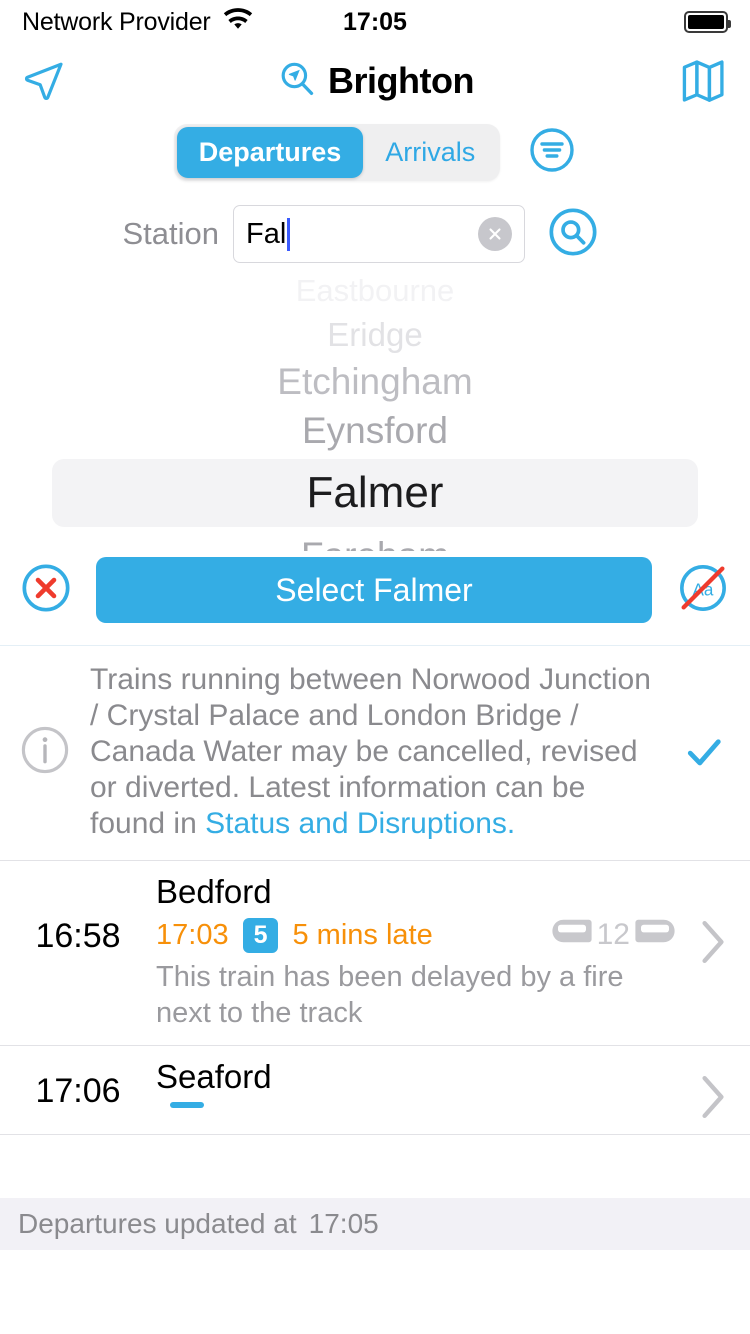  I want to click on station-search-row: Station Fal, so click(375, 234).